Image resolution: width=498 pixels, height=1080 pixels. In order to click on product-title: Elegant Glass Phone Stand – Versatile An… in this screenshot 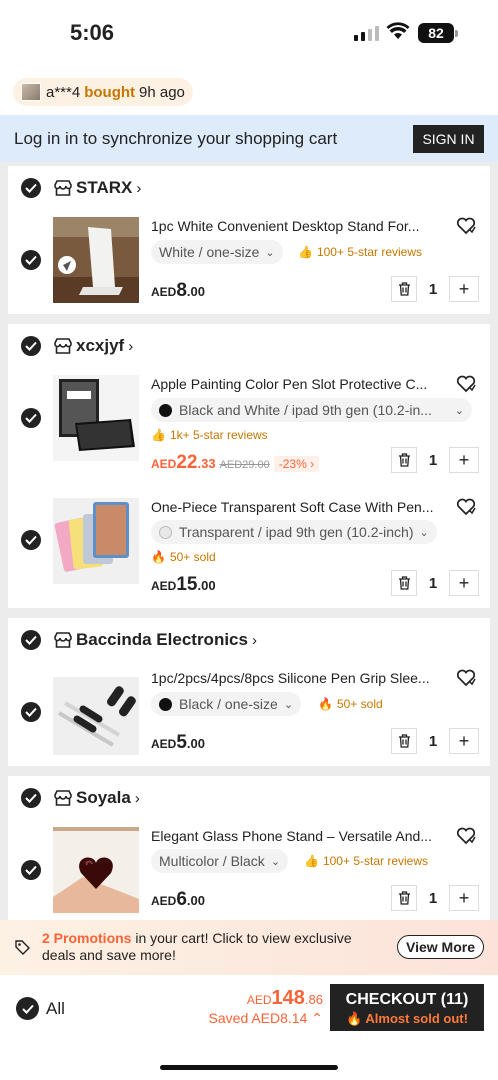, I will do `click(292, 836)`.